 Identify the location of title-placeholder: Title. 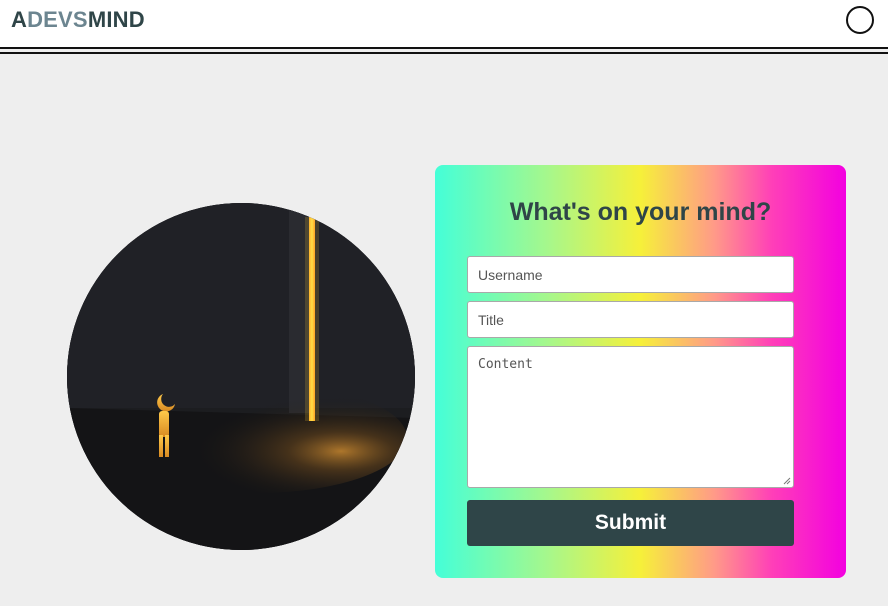
(491, 320).